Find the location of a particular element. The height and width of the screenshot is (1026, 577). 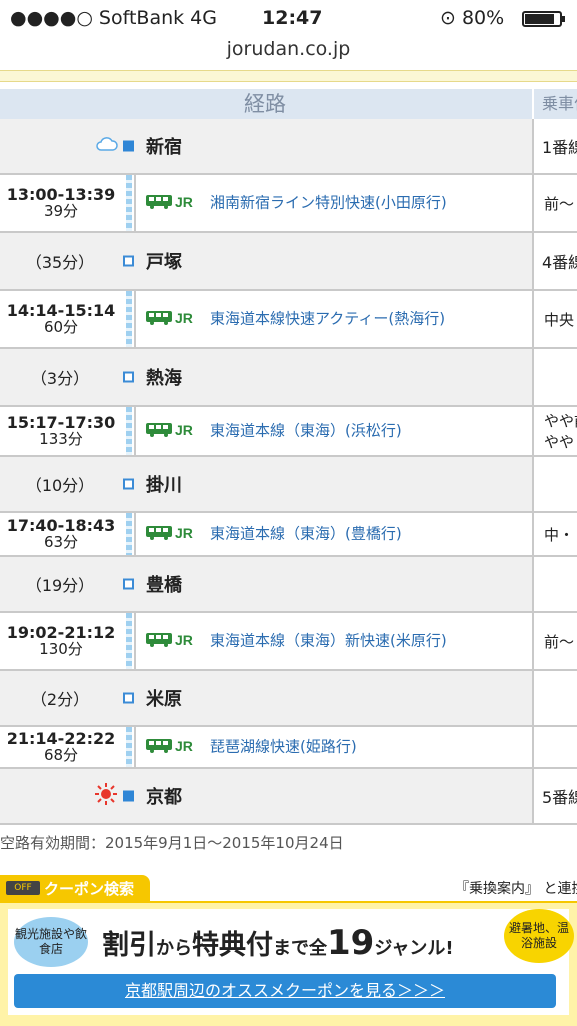

train-row: 21:14-22:22 68分 JR 琵琶湖線快速(姫路行) is located at coordinates (288, 748).